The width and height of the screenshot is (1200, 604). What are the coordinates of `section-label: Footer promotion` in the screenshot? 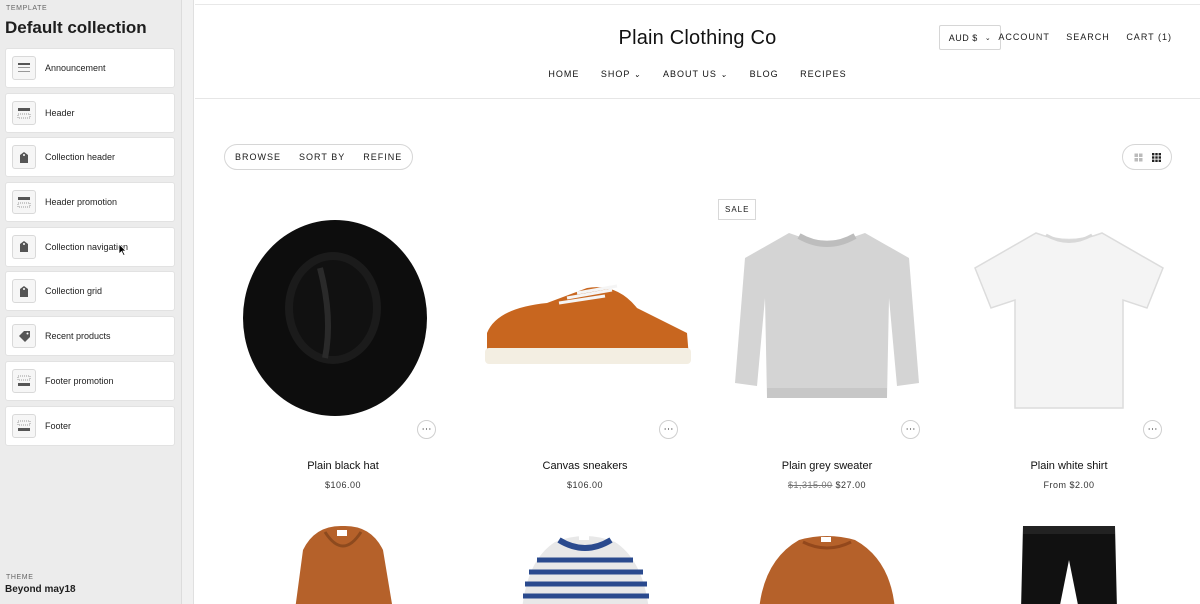 It's located at (79, 380).